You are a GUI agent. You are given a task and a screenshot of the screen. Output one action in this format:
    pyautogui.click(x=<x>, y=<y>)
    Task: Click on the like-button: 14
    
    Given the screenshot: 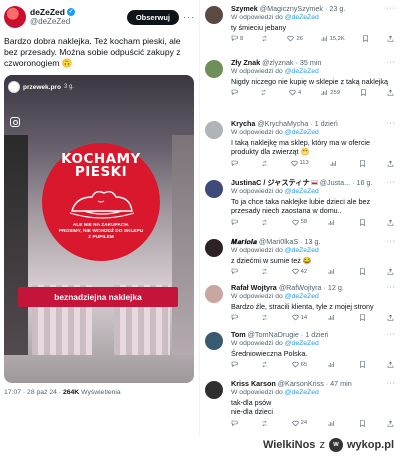 What is the action you would take?
    pyautogui.click(x=299, y=317)
    